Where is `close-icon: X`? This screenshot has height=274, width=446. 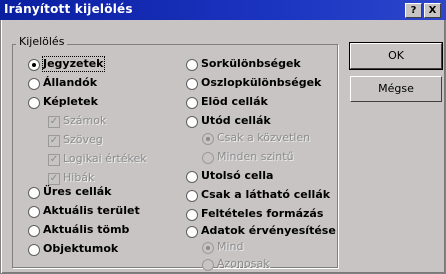
close-icon: X is located at coordinates (432, 10).